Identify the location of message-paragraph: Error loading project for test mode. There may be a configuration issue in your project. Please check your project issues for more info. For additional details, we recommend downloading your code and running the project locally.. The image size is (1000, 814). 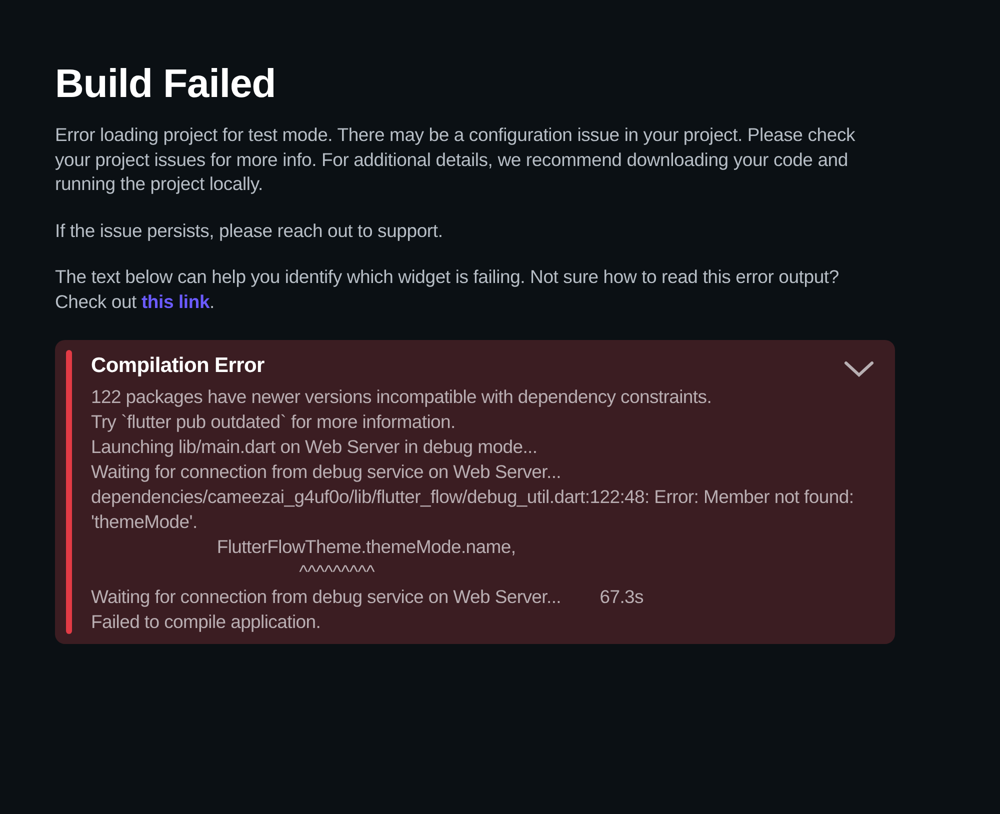
(455, 159).